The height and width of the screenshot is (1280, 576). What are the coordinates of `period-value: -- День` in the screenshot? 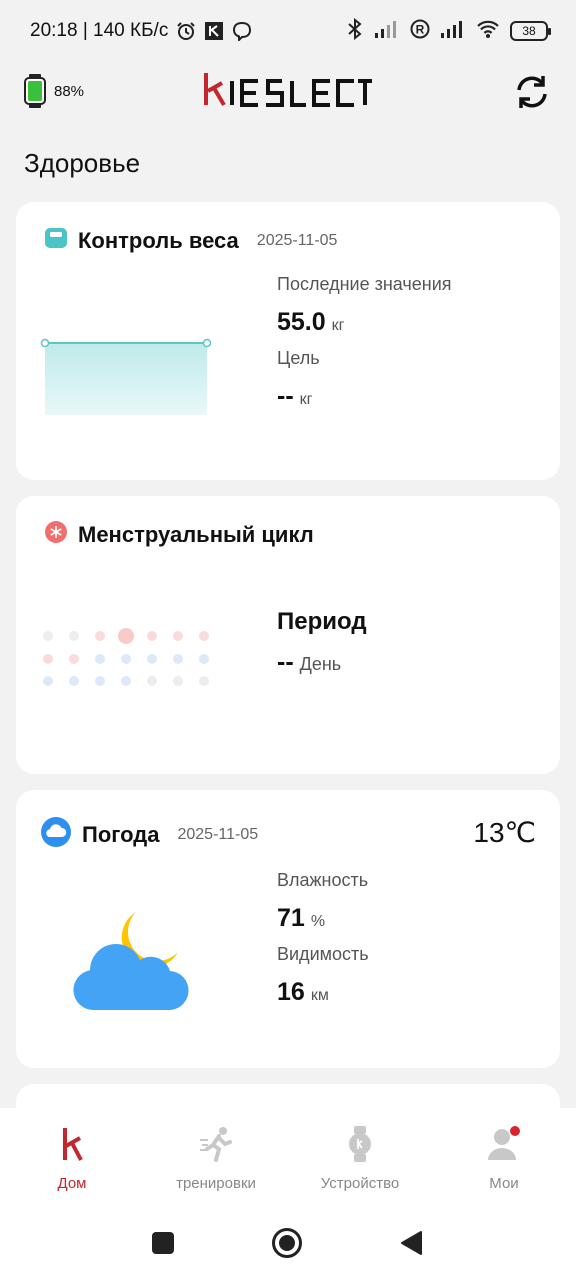 It's located at (309, 662).